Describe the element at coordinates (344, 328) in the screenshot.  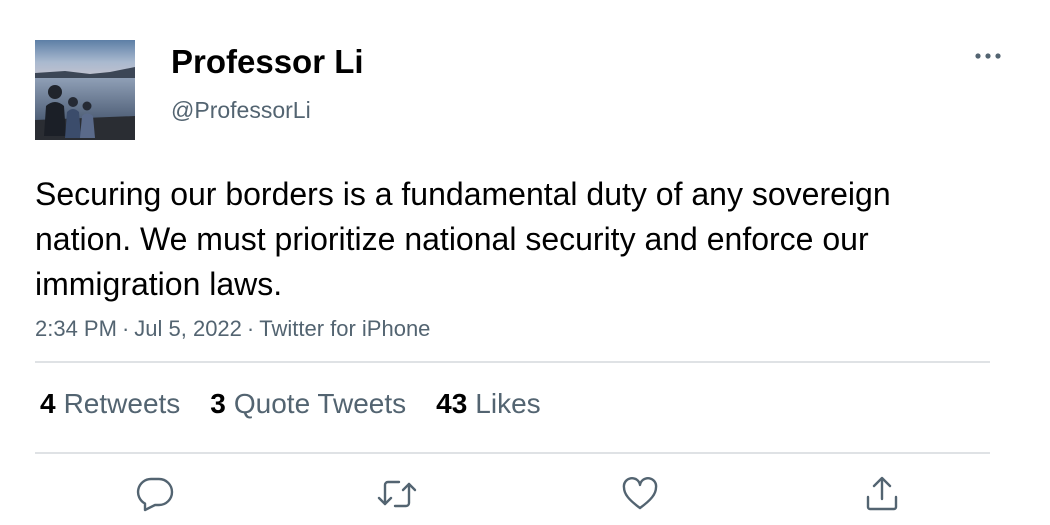
I see `tweet-source: Twitter for iPhone` at that location.